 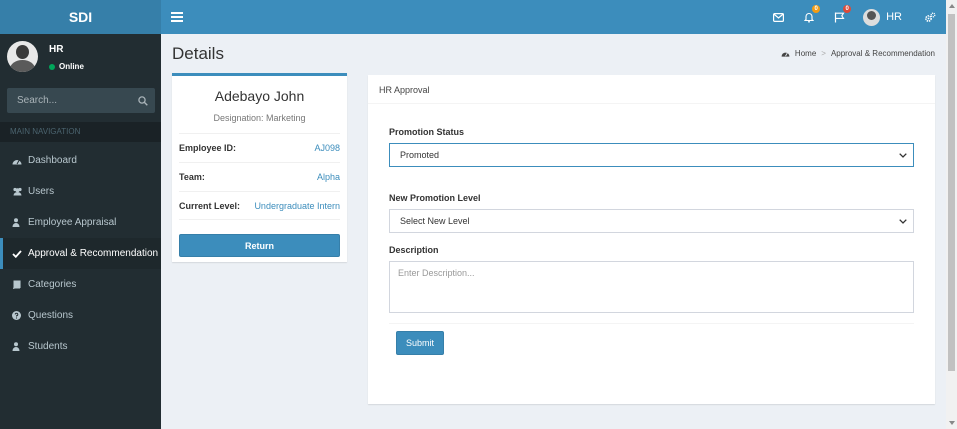 What do you see at coordinates (177, 17) in the screenshot?
I see `menu-icon` at bounding box center [177, 17].